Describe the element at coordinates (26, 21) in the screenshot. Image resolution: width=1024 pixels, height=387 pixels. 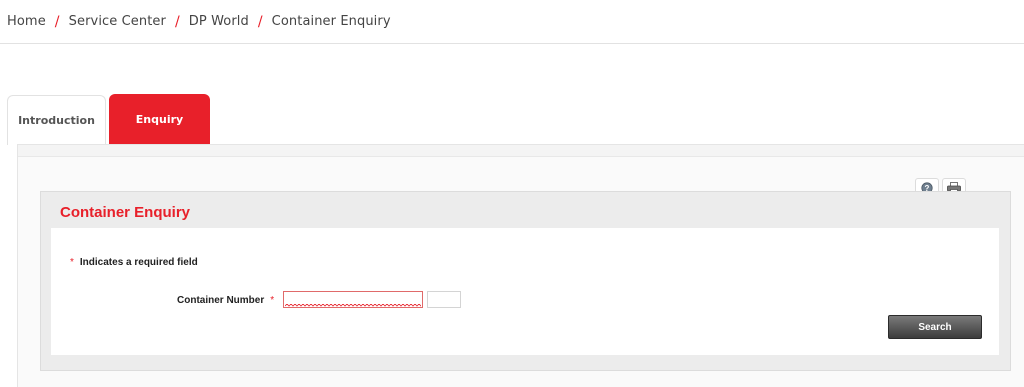
I see `breadcrumb-home: Home` at that location.